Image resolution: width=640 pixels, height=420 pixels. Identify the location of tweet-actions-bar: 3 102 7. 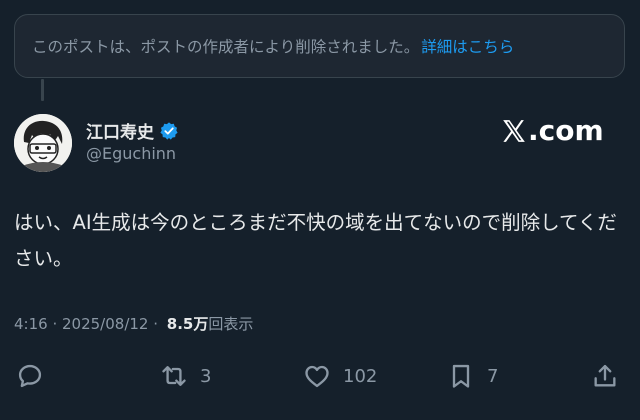
(320, 376).